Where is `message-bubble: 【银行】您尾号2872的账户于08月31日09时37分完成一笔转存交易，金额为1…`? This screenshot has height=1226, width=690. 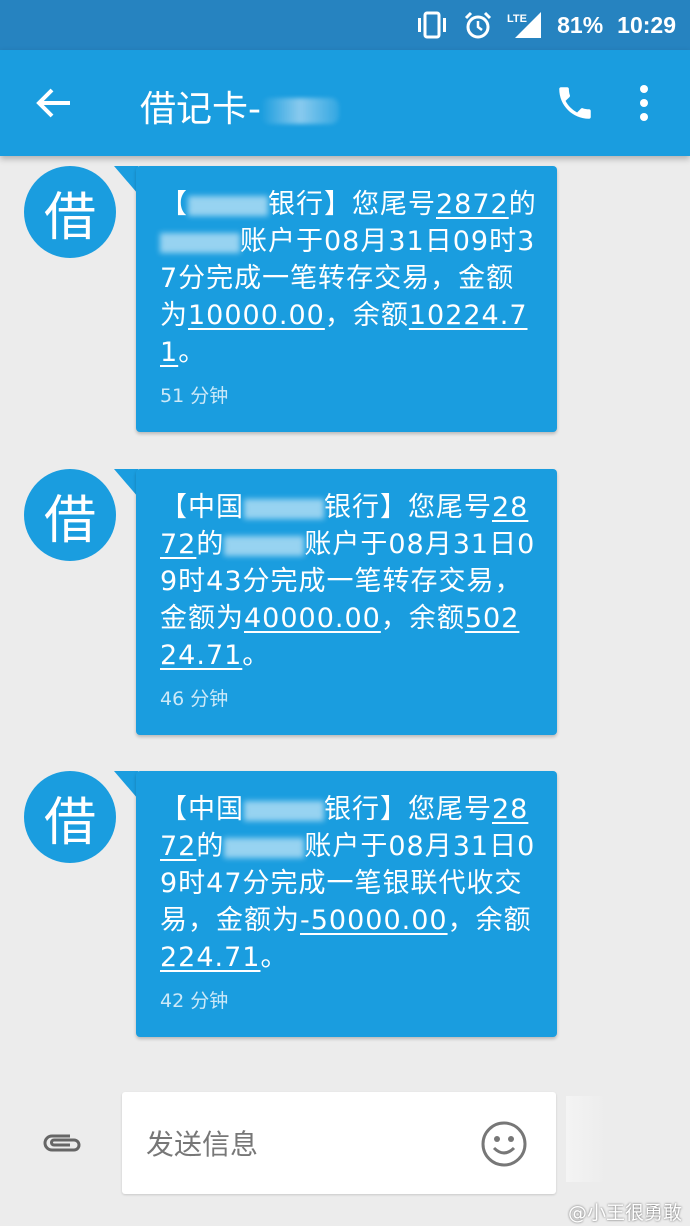 message-bubble: 【银行】您尾号2872的账户于08月31日09时37分完成一笔转存交易，金额为1… is located at coordinates (346, 299).